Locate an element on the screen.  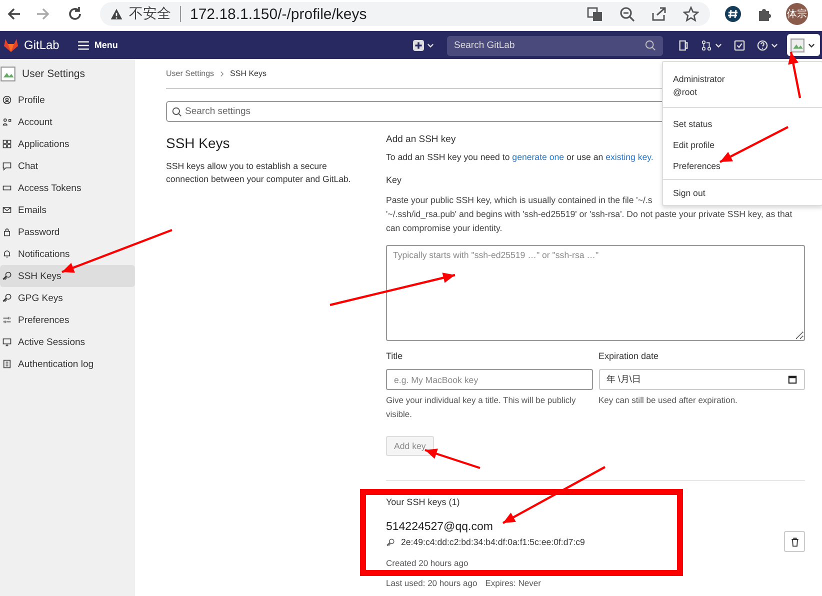
key-label: Key is located at coordinates (394, 180).